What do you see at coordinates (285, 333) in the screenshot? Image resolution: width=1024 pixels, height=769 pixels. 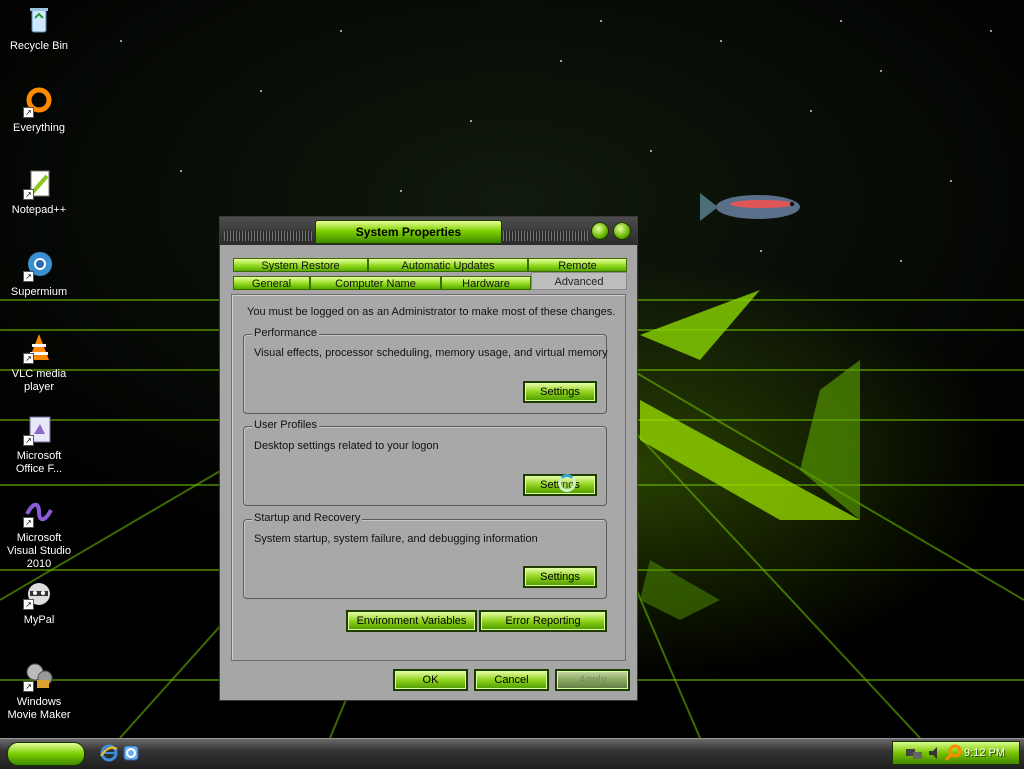 I see `performance-group-title: Performance` at bounding box center [285, 333].